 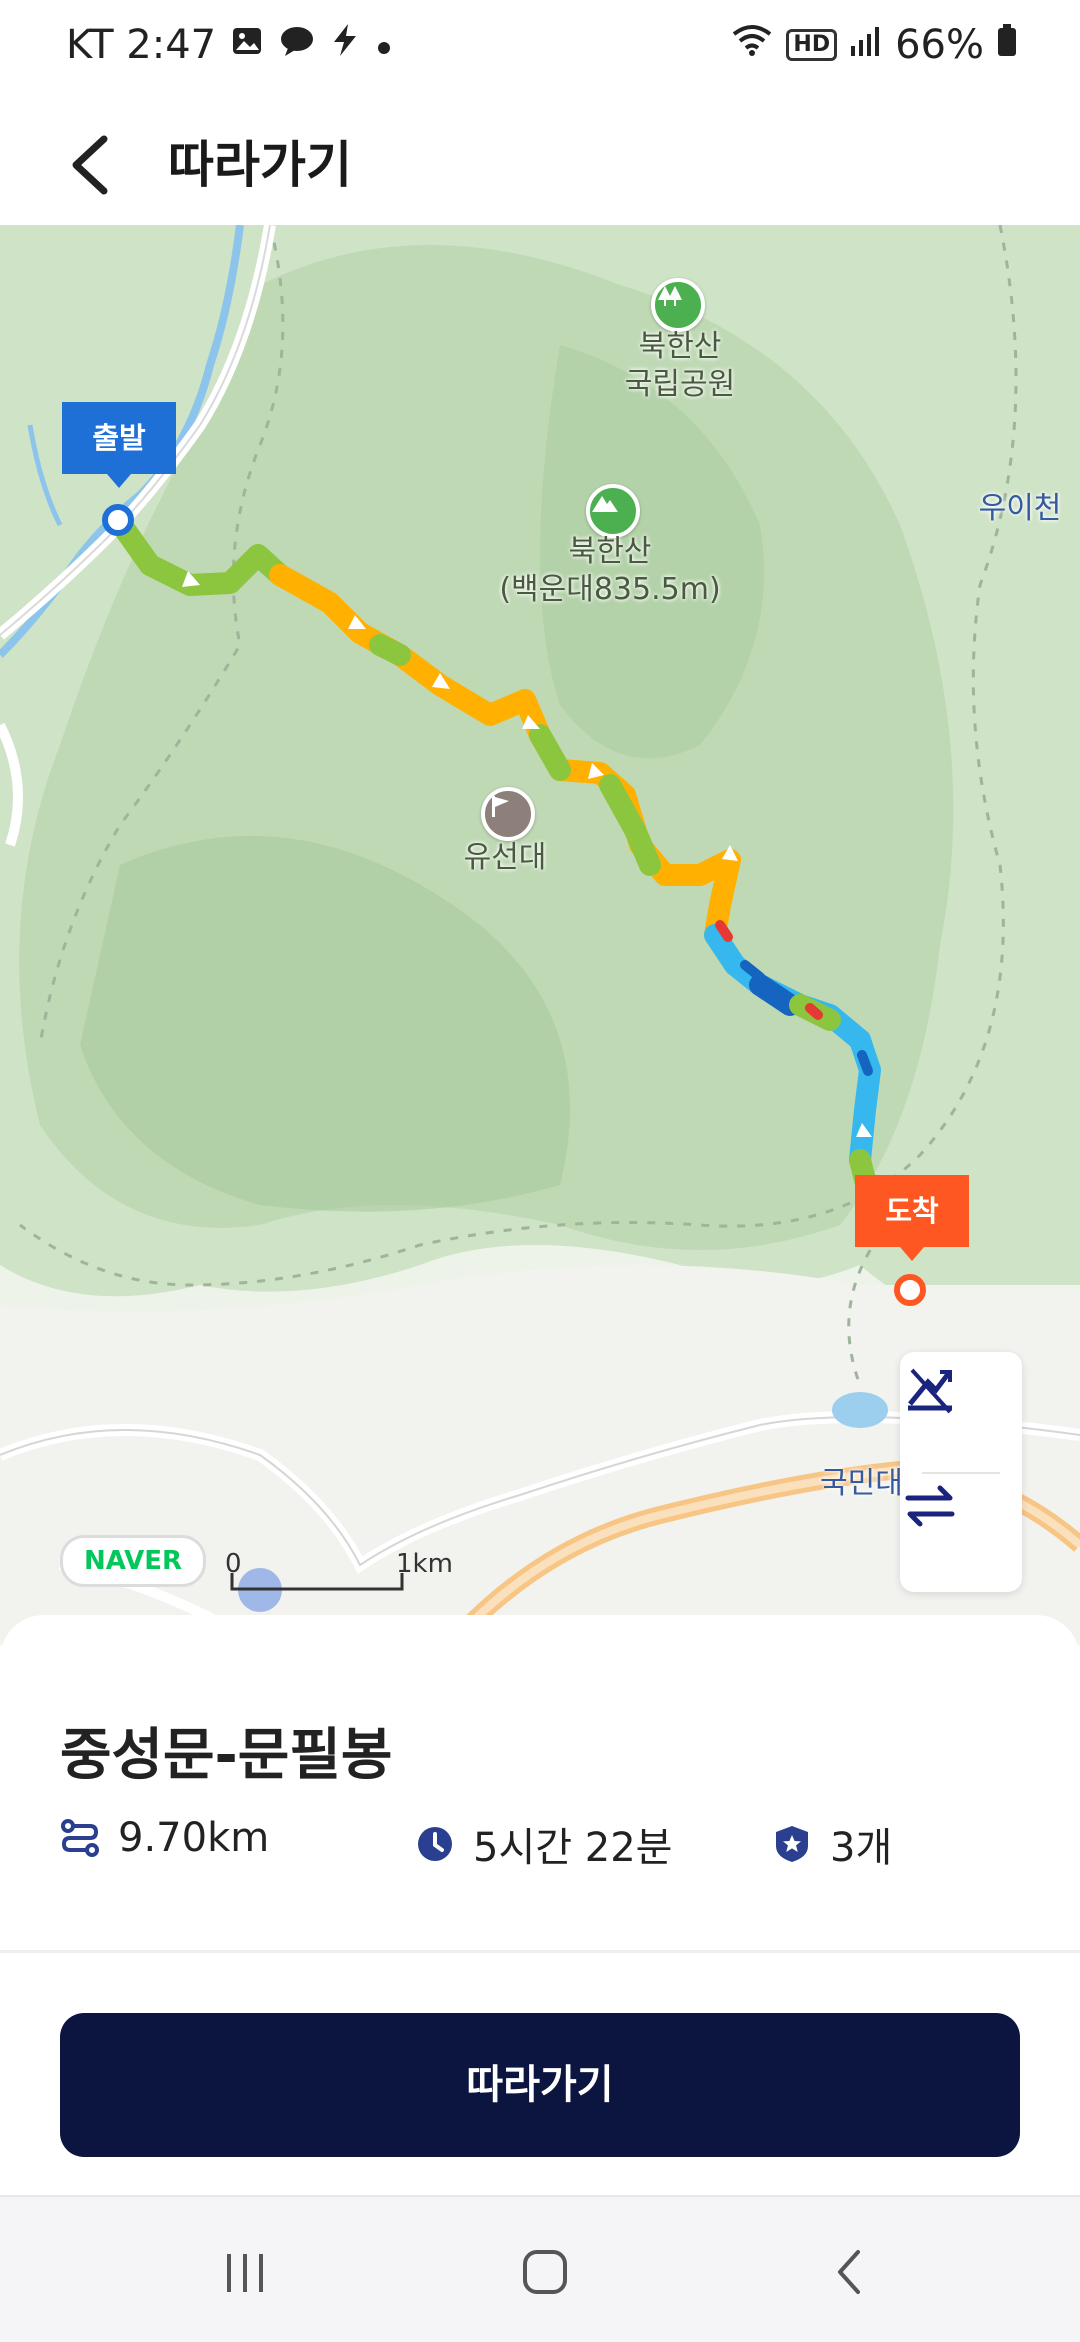 What do you see at coordinates (961, 1531) in the screenshot?
I see `swap-direction-button` at bounding box center [961, 1531].